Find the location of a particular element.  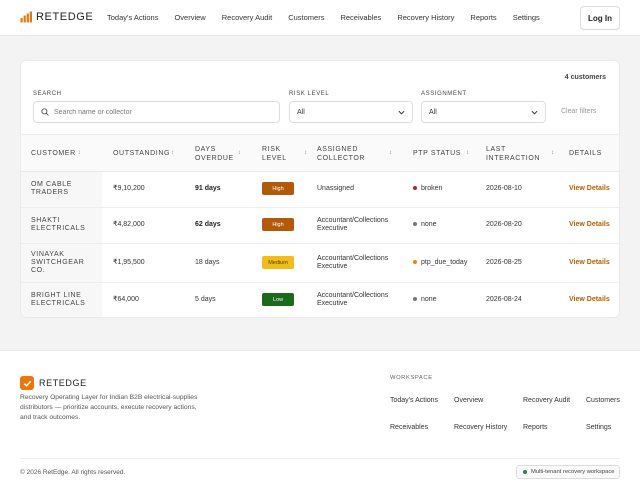

col-collector-line1: ASSIGNED is located at coordinates (337, 149).